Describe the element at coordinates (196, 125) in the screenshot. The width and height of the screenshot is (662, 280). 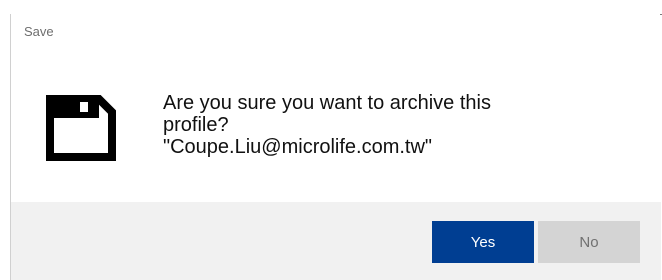
I see `message-line: profile?` at that location.